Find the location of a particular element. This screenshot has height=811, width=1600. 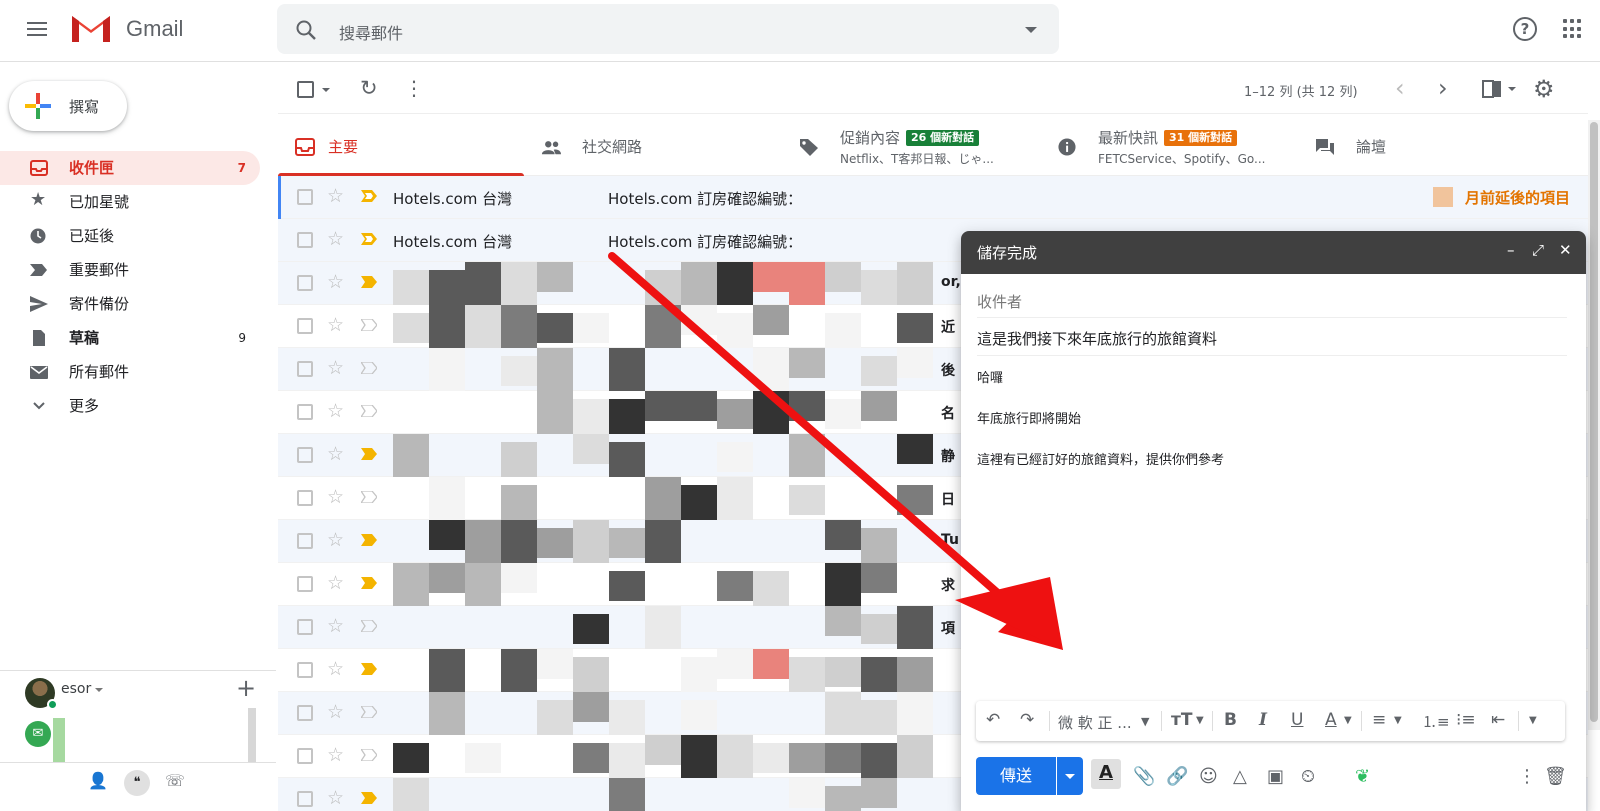

confidential-mode-icon: ⏲ is located at coordinates (1308, 776).